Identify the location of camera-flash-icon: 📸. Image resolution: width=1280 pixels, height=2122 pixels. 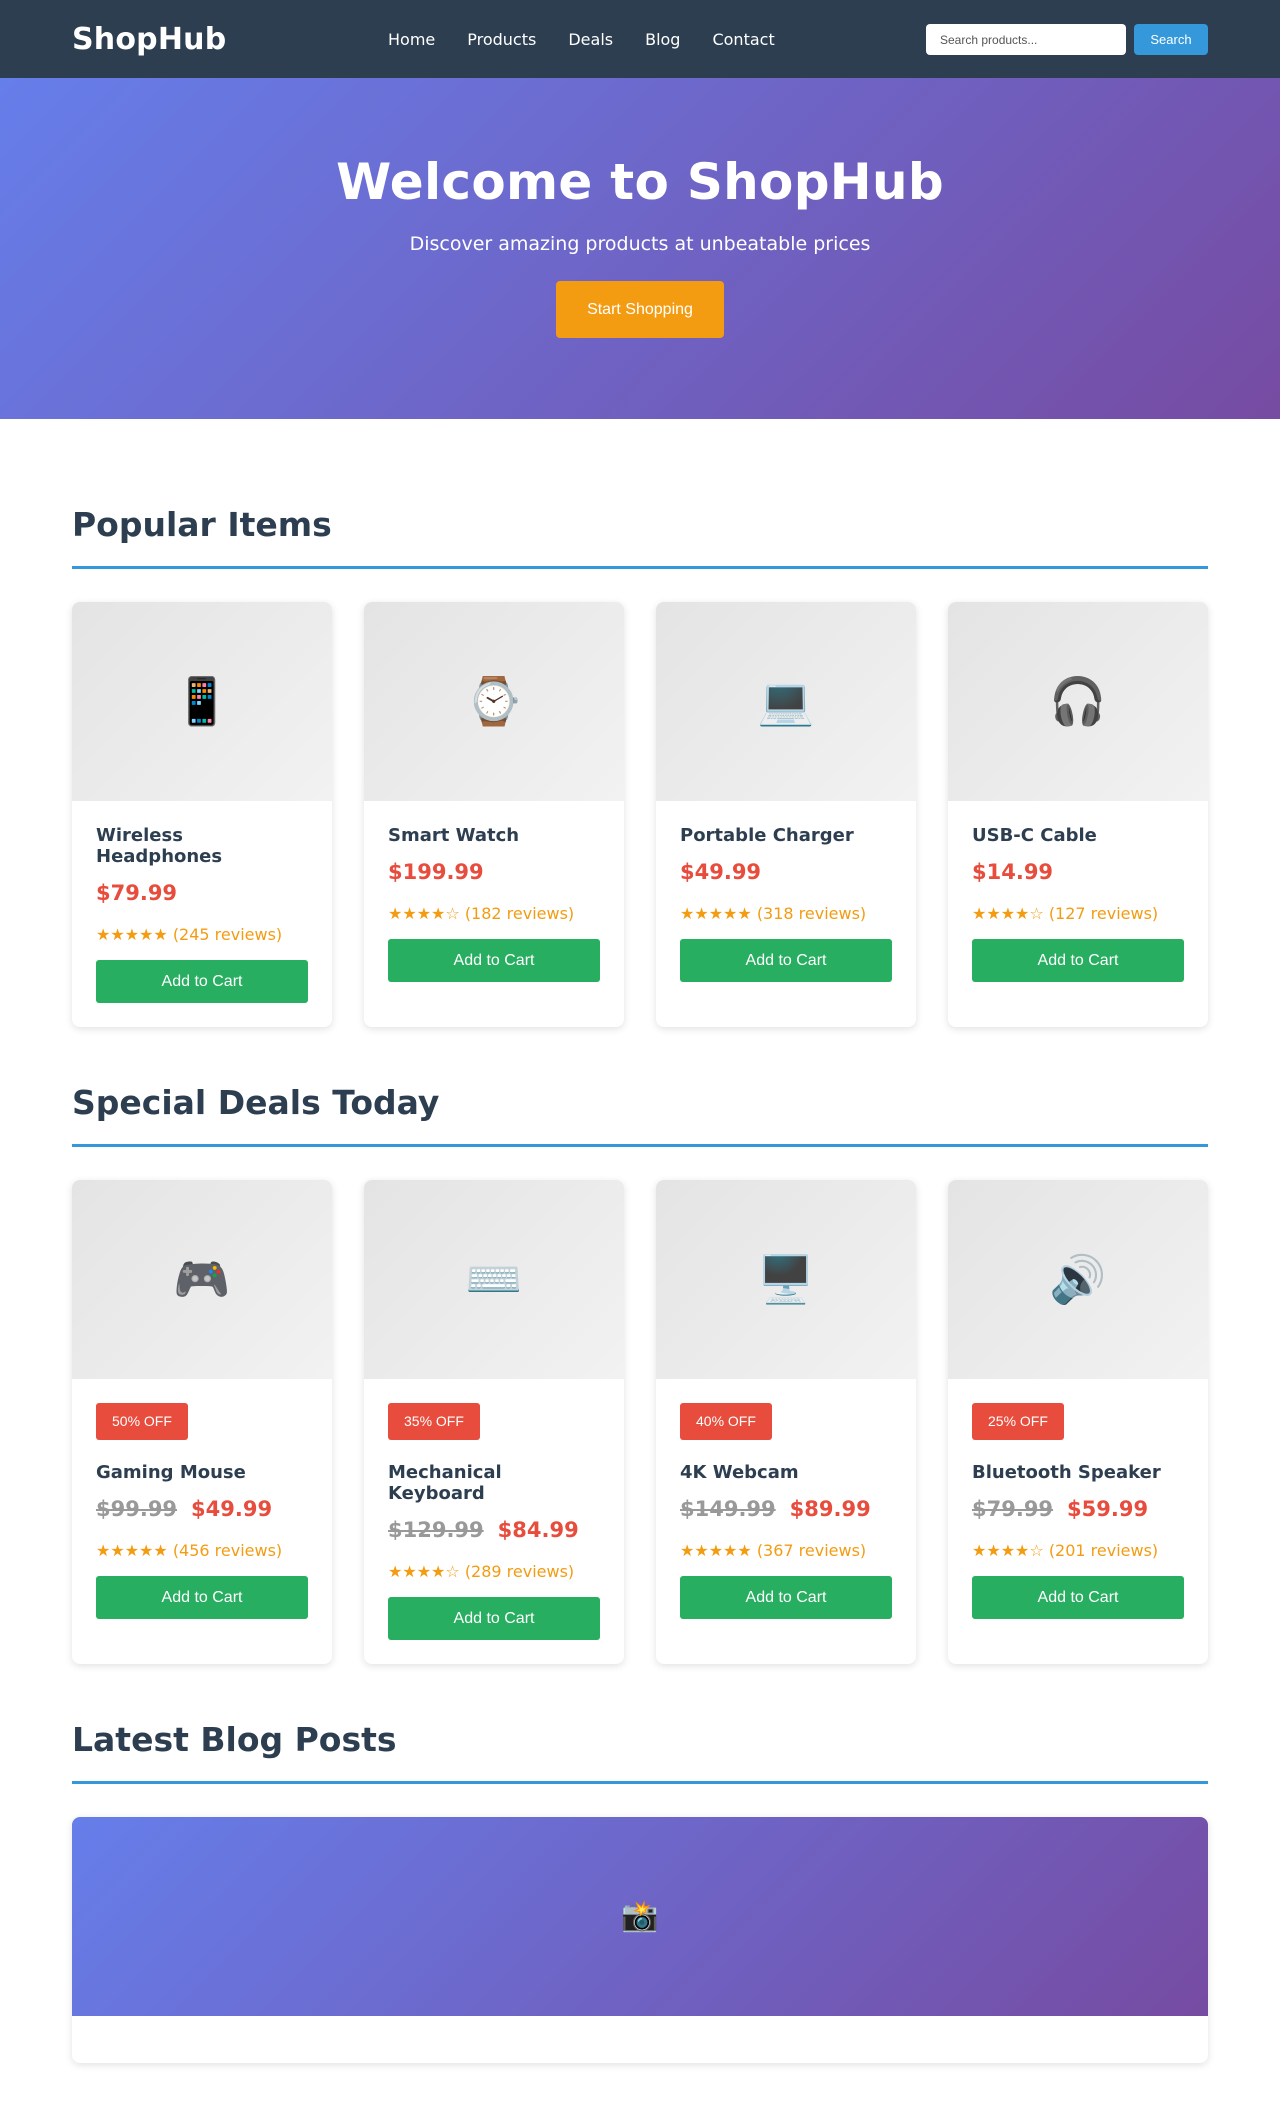
(640, 1916).